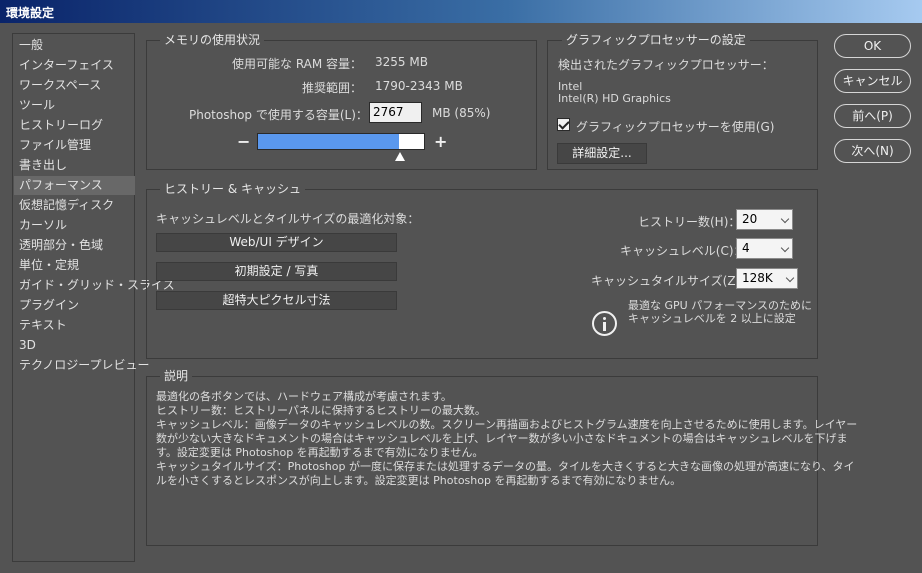 Image resolution: width=922 pixels, height=573 pixels. Describe the element at coordinates (82, 365) in the screenshot. I see `sidebar-item-technology-previews: テクノロジープレビュー` at that location.